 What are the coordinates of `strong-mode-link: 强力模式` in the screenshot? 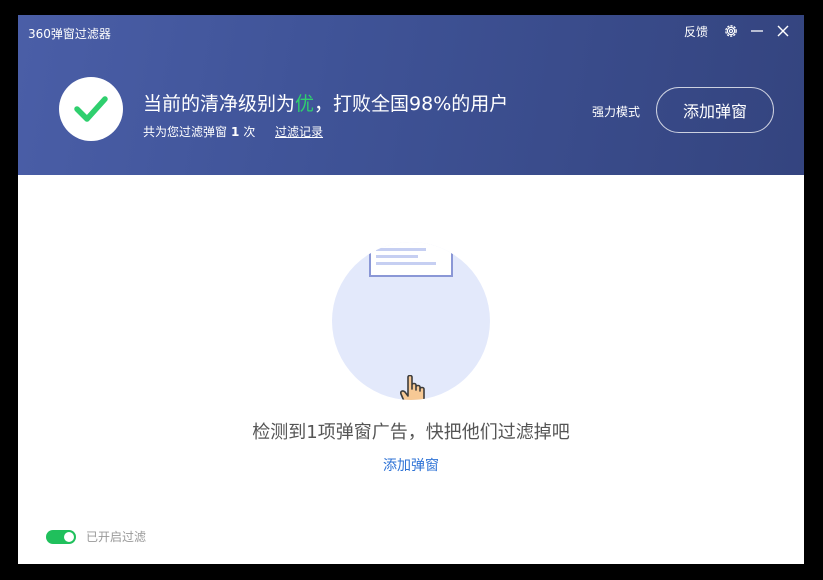 It's located at (616, 111).